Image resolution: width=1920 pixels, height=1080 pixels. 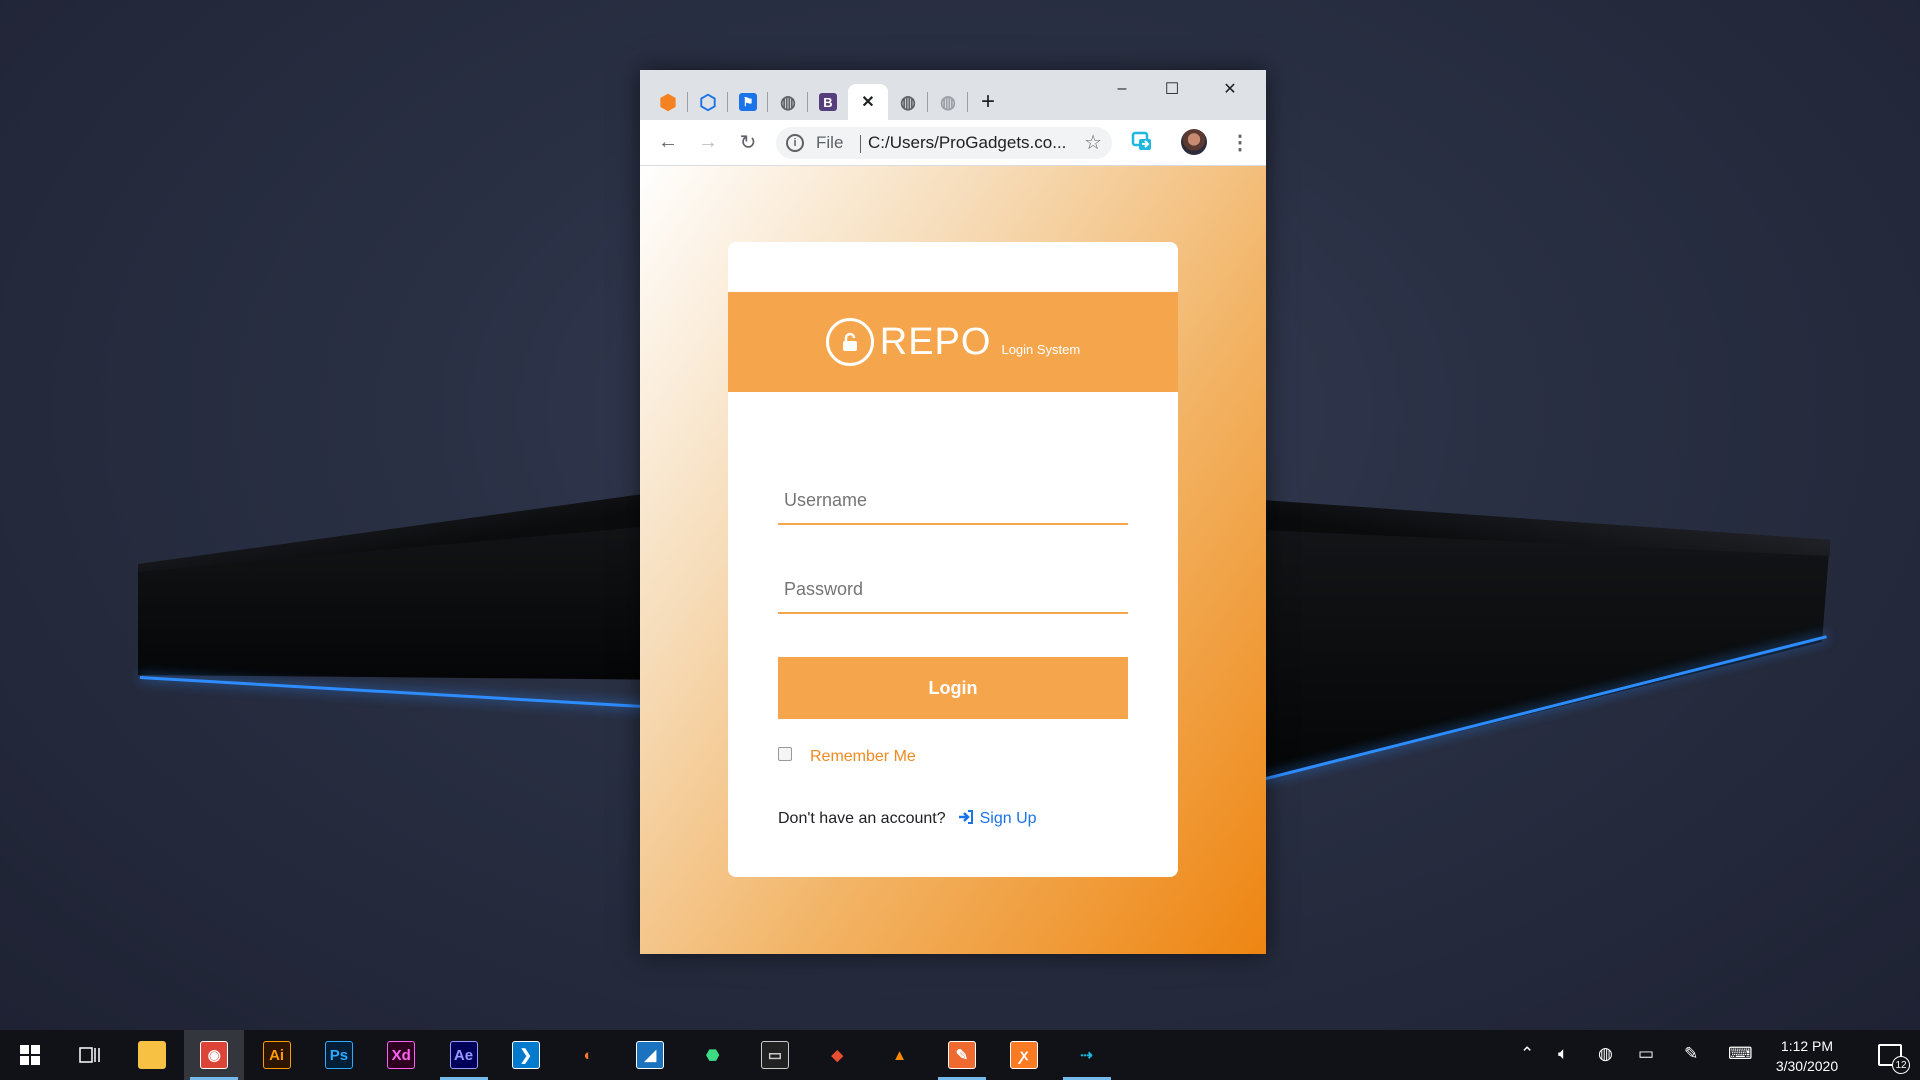 I want to click on minimize-icon: –, so click(x=1122, y=88).